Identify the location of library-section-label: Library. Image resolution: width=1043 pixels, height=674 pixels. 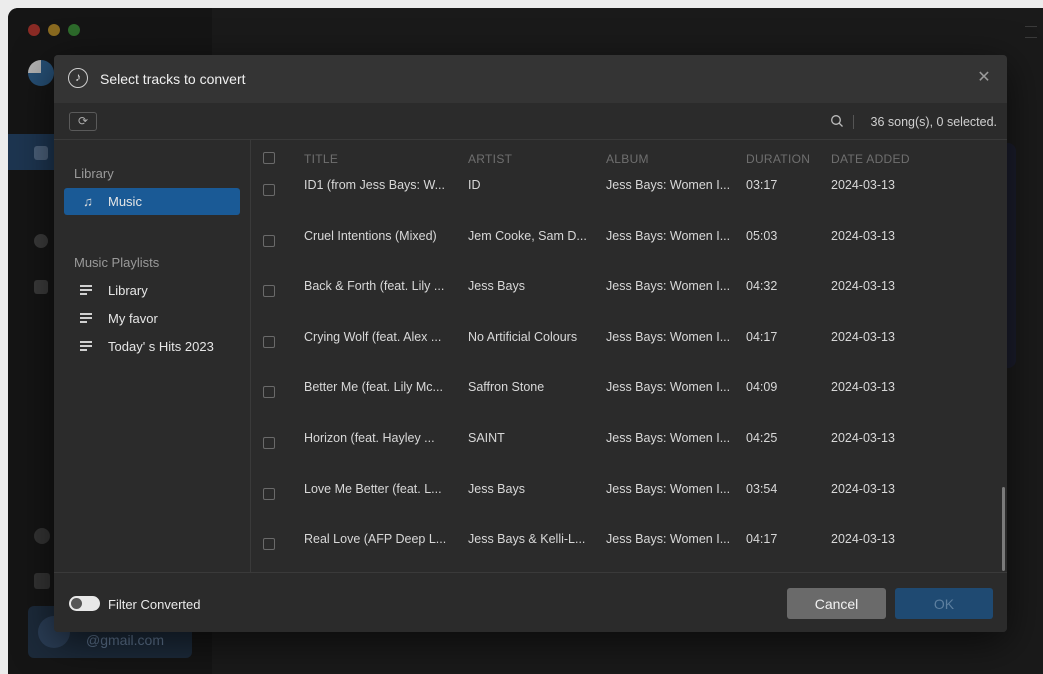
(94, 173).